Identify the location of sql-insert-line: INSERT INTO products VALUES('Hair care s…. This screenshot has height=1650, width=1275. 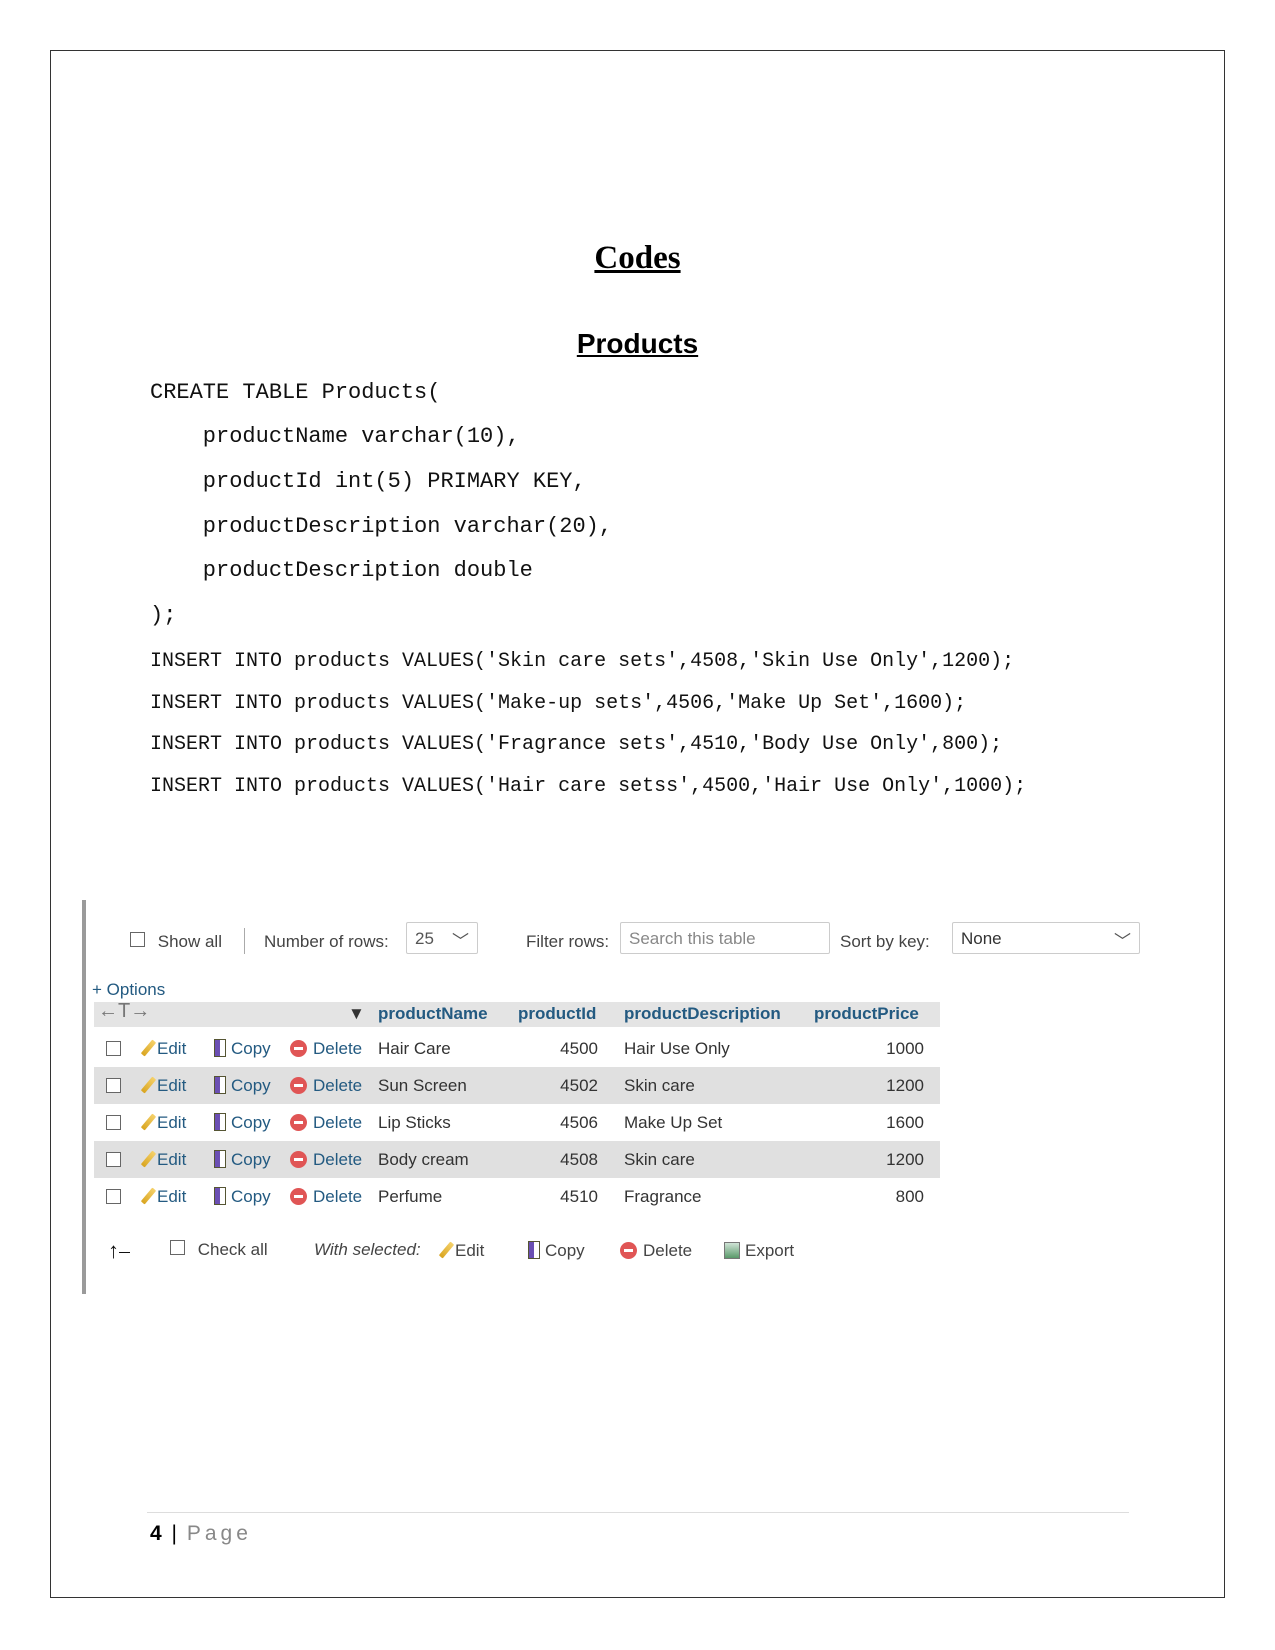
(588, 786).